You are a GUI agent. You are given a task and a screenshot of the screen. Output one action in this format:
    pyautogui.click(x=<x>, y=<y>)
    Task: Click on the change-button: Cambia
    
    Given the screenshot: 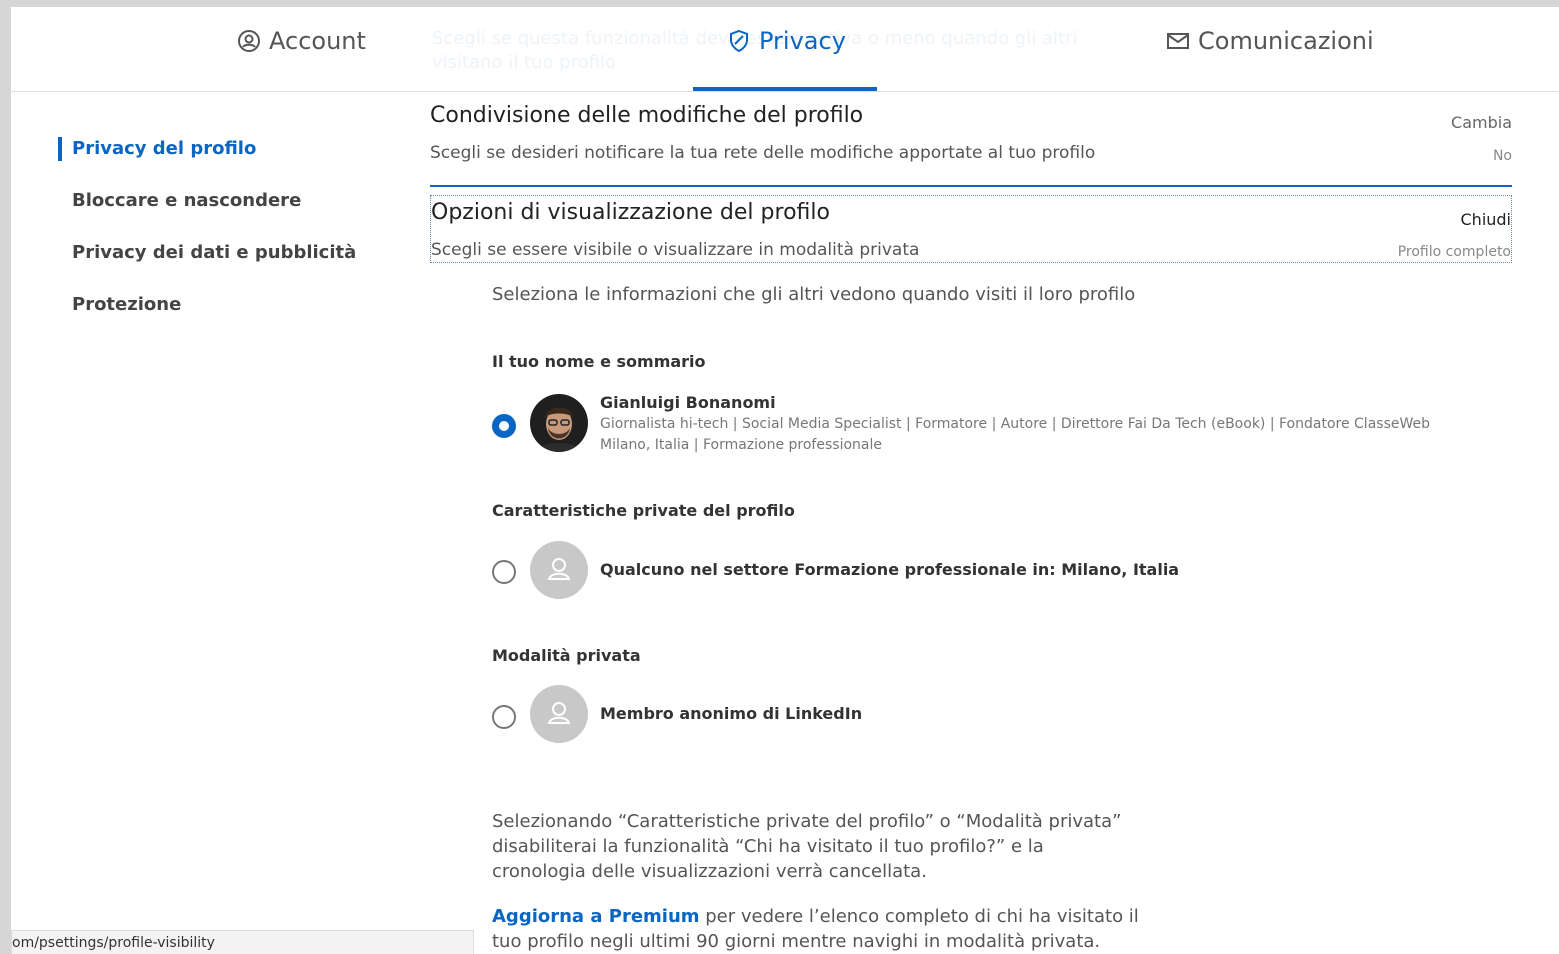 What is the action you would take?
    pyautogui.click(x=1481, y=122)
    